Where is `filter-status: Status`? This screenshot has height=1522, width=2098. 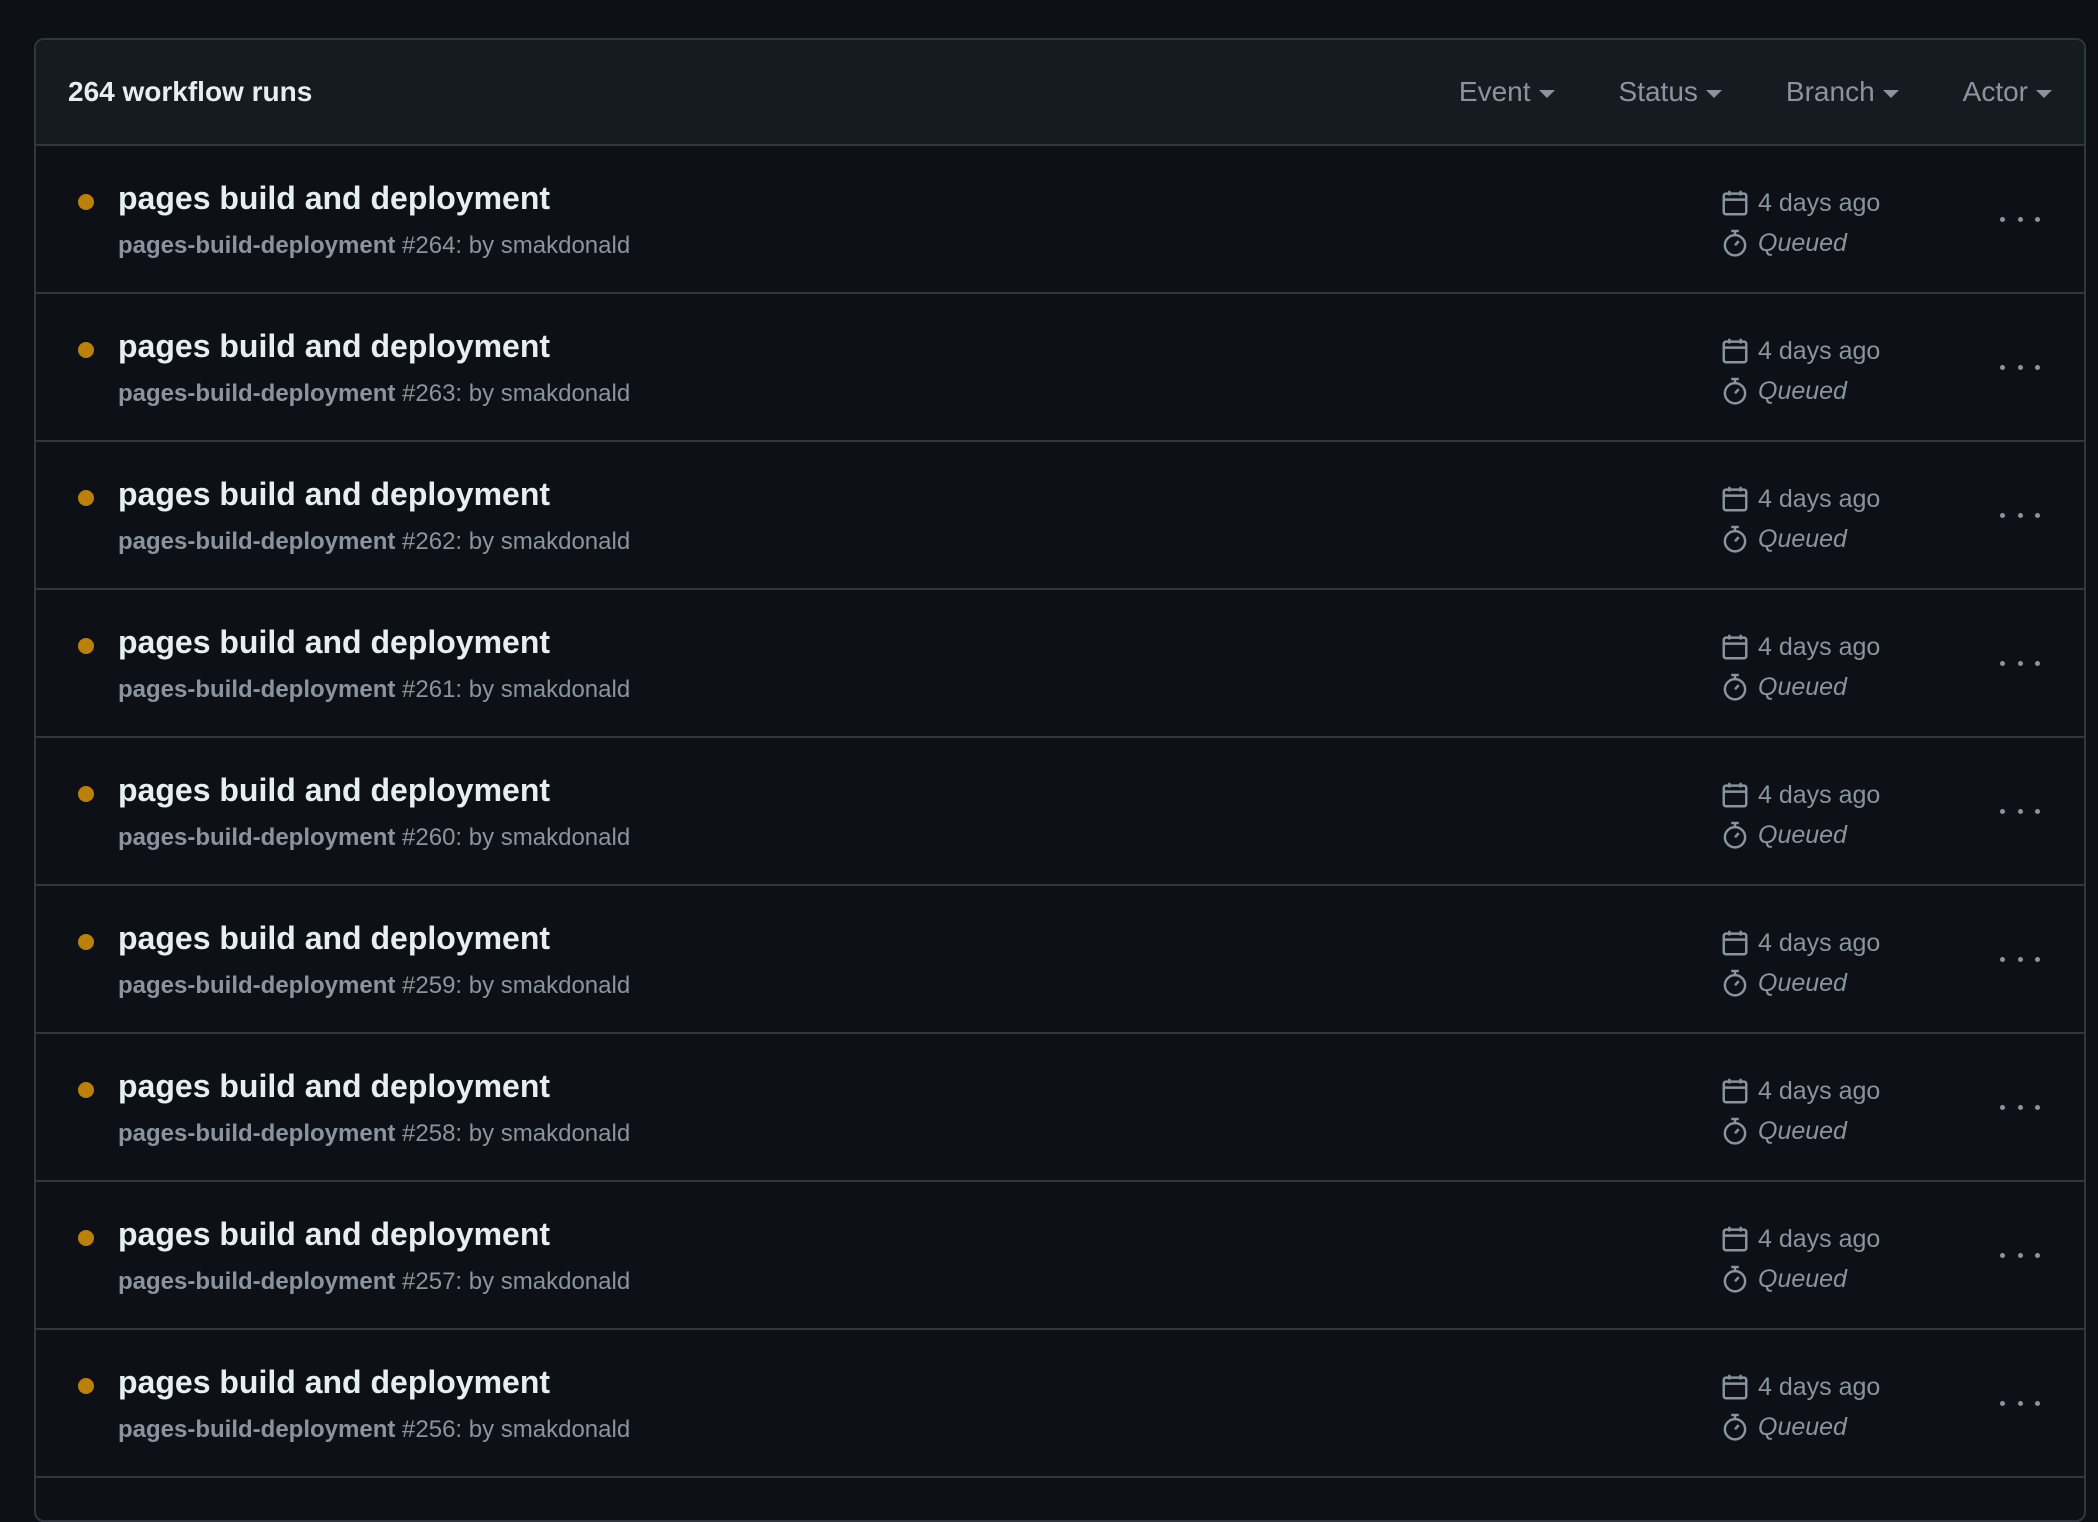 filter-status: Status is located at coordinates (1670, 92).